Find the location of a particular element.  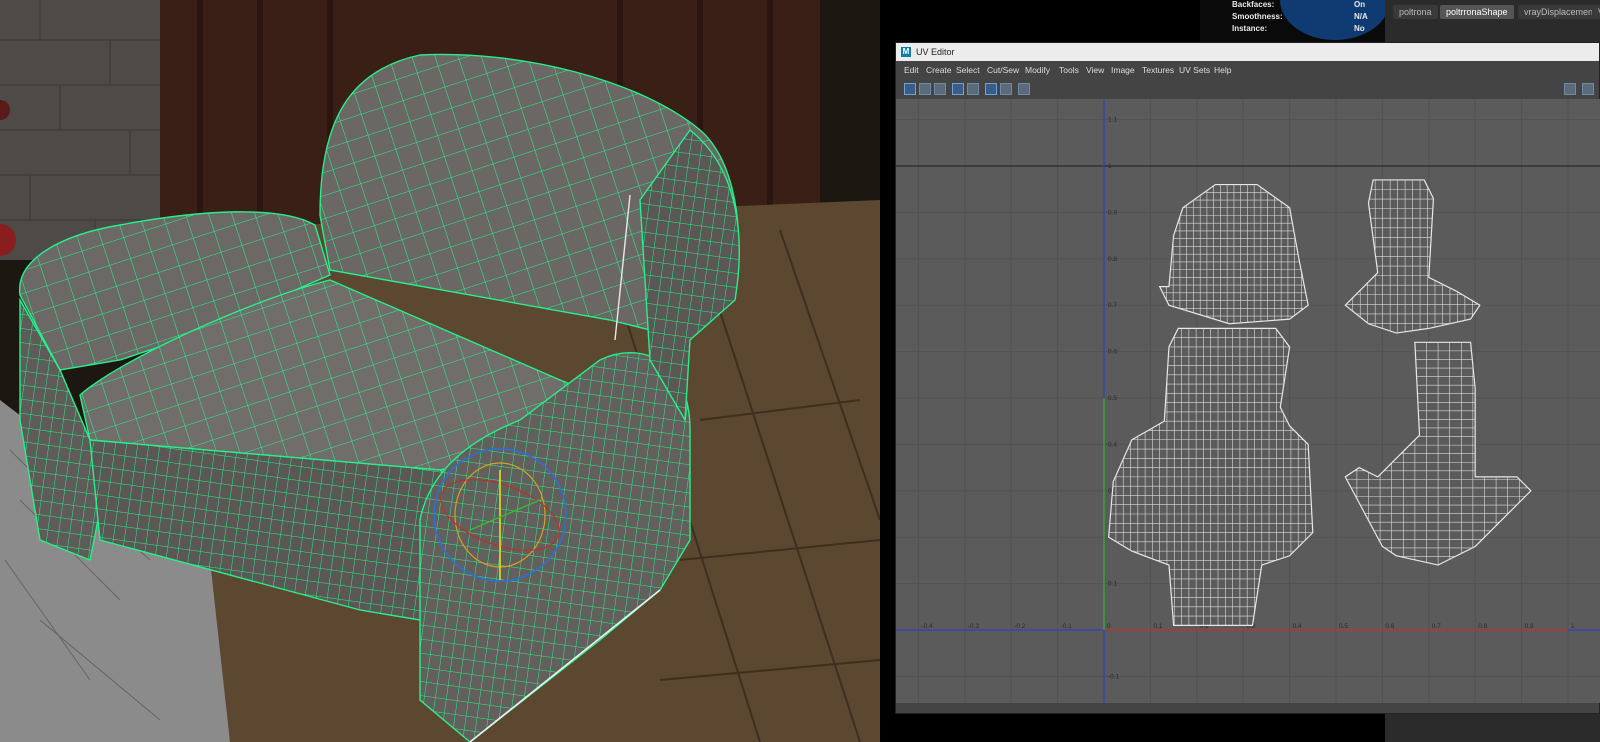

u-tick-label: 1 is located at coordinates (1573, 626).